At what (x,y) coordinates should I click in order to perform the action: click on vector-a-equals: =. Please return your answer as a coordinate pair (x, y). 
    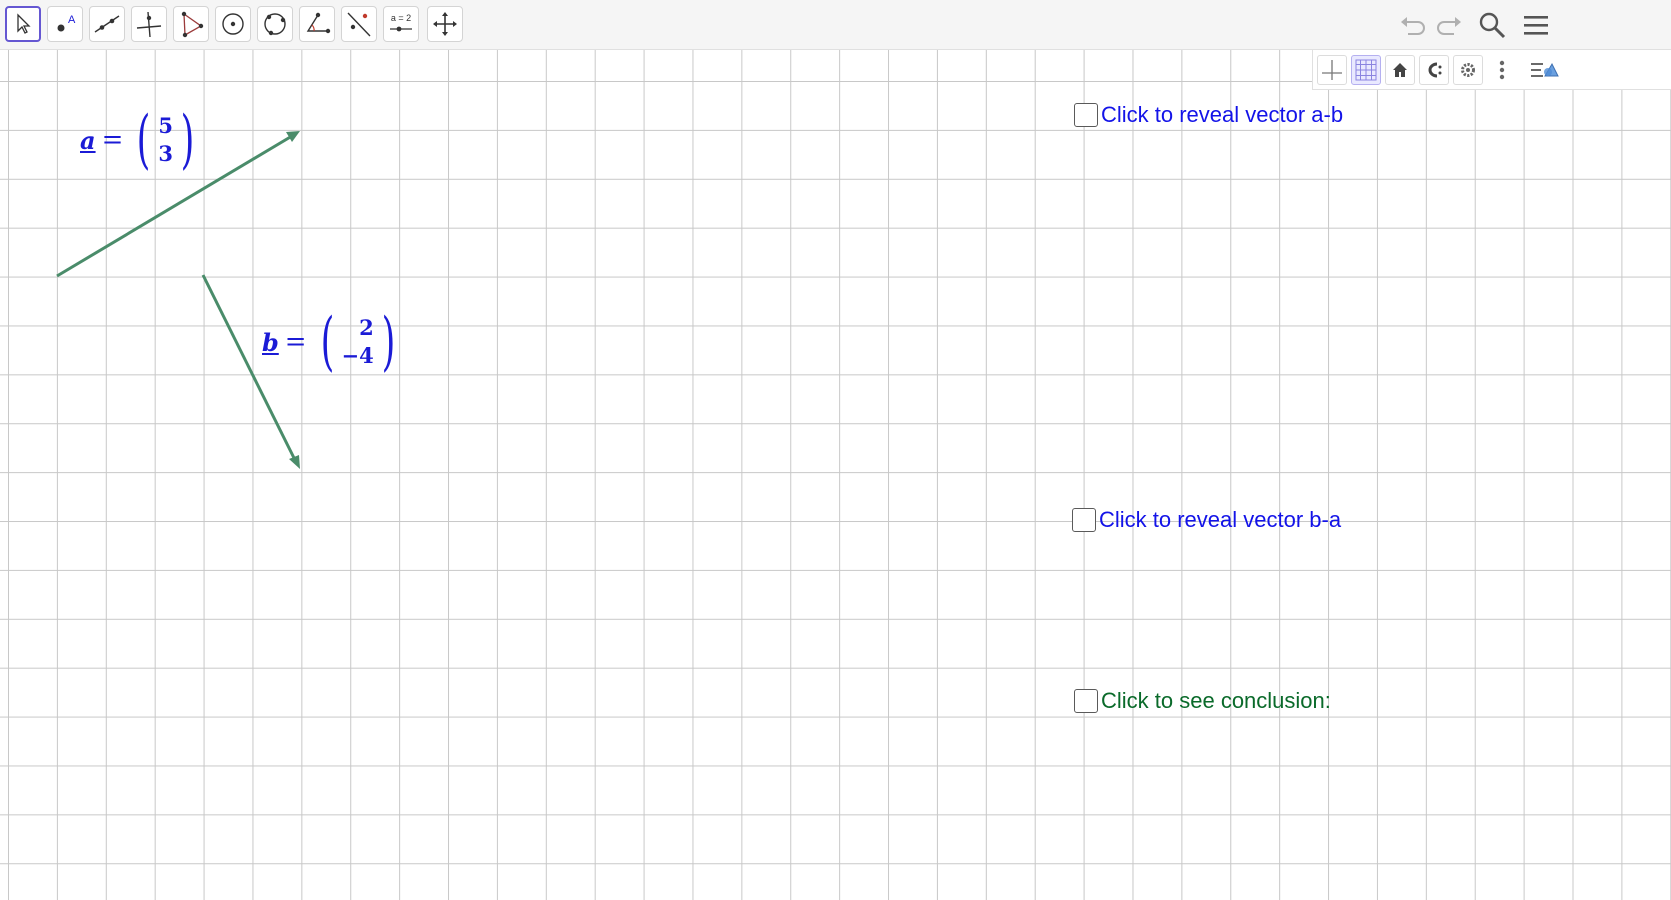
    Looking at the image, I should click on (112, 140).